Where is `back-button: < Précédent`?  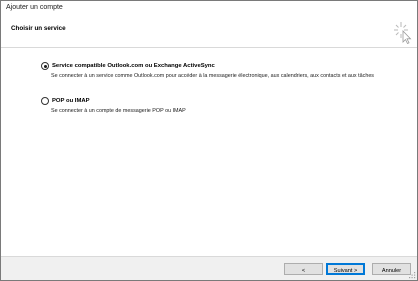 back-button: < Précédent is located at coordinates (303, 269).